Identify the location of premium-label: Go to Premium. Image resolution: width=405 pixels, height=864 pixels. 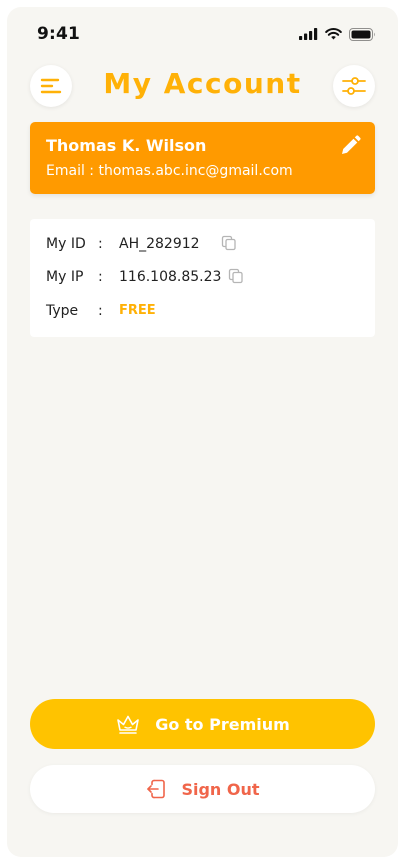
(222, 724).